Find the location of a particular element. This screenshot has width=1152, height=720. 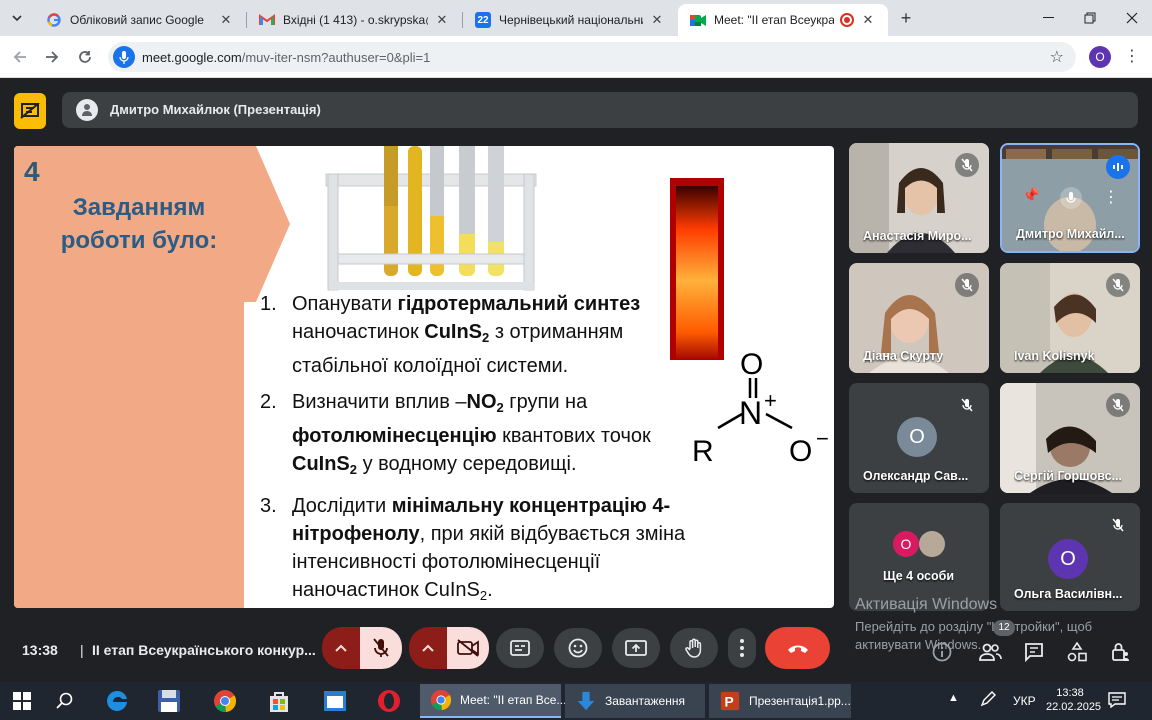

pin-icon: 📌 is located at coordinates (1031, 199).